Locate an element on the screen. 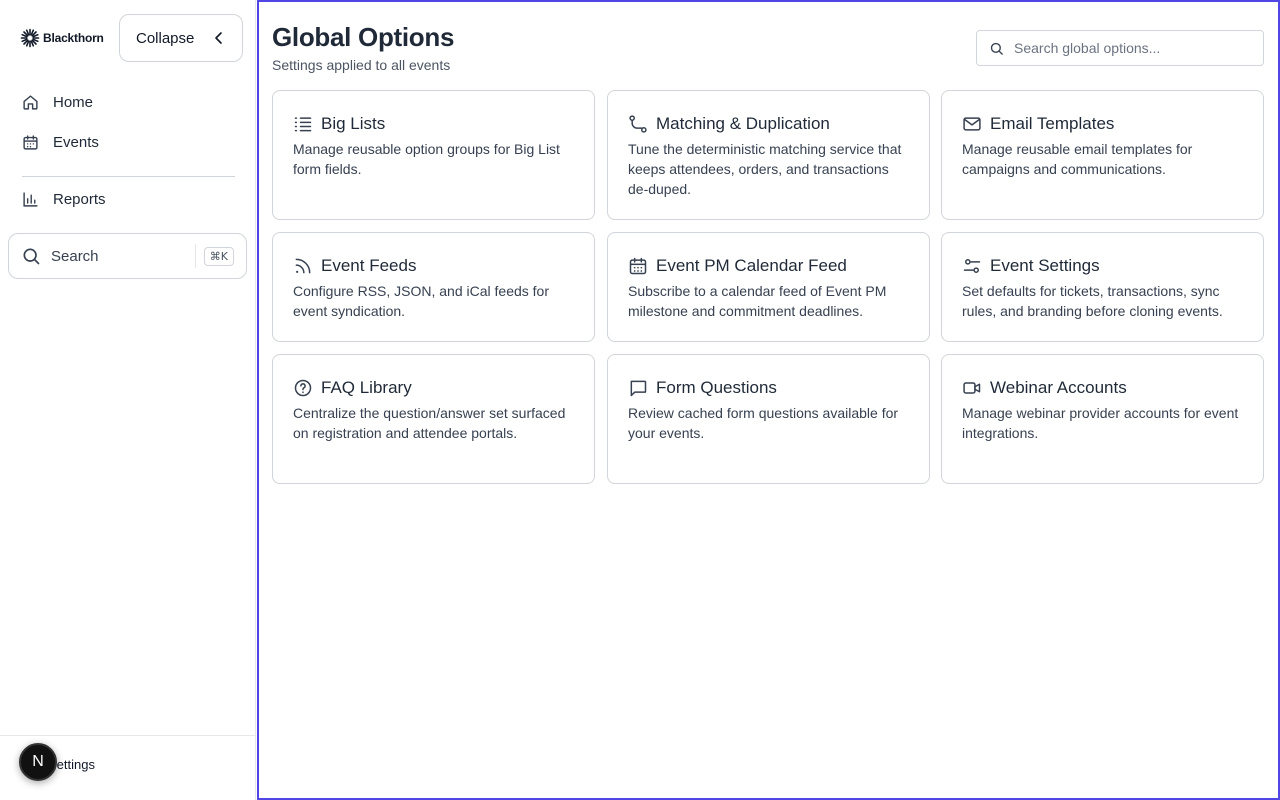 Image resolution: width=1280 pixels, height=800 pixels. collapse-button: Collapse is located at coordinates (181, 38).